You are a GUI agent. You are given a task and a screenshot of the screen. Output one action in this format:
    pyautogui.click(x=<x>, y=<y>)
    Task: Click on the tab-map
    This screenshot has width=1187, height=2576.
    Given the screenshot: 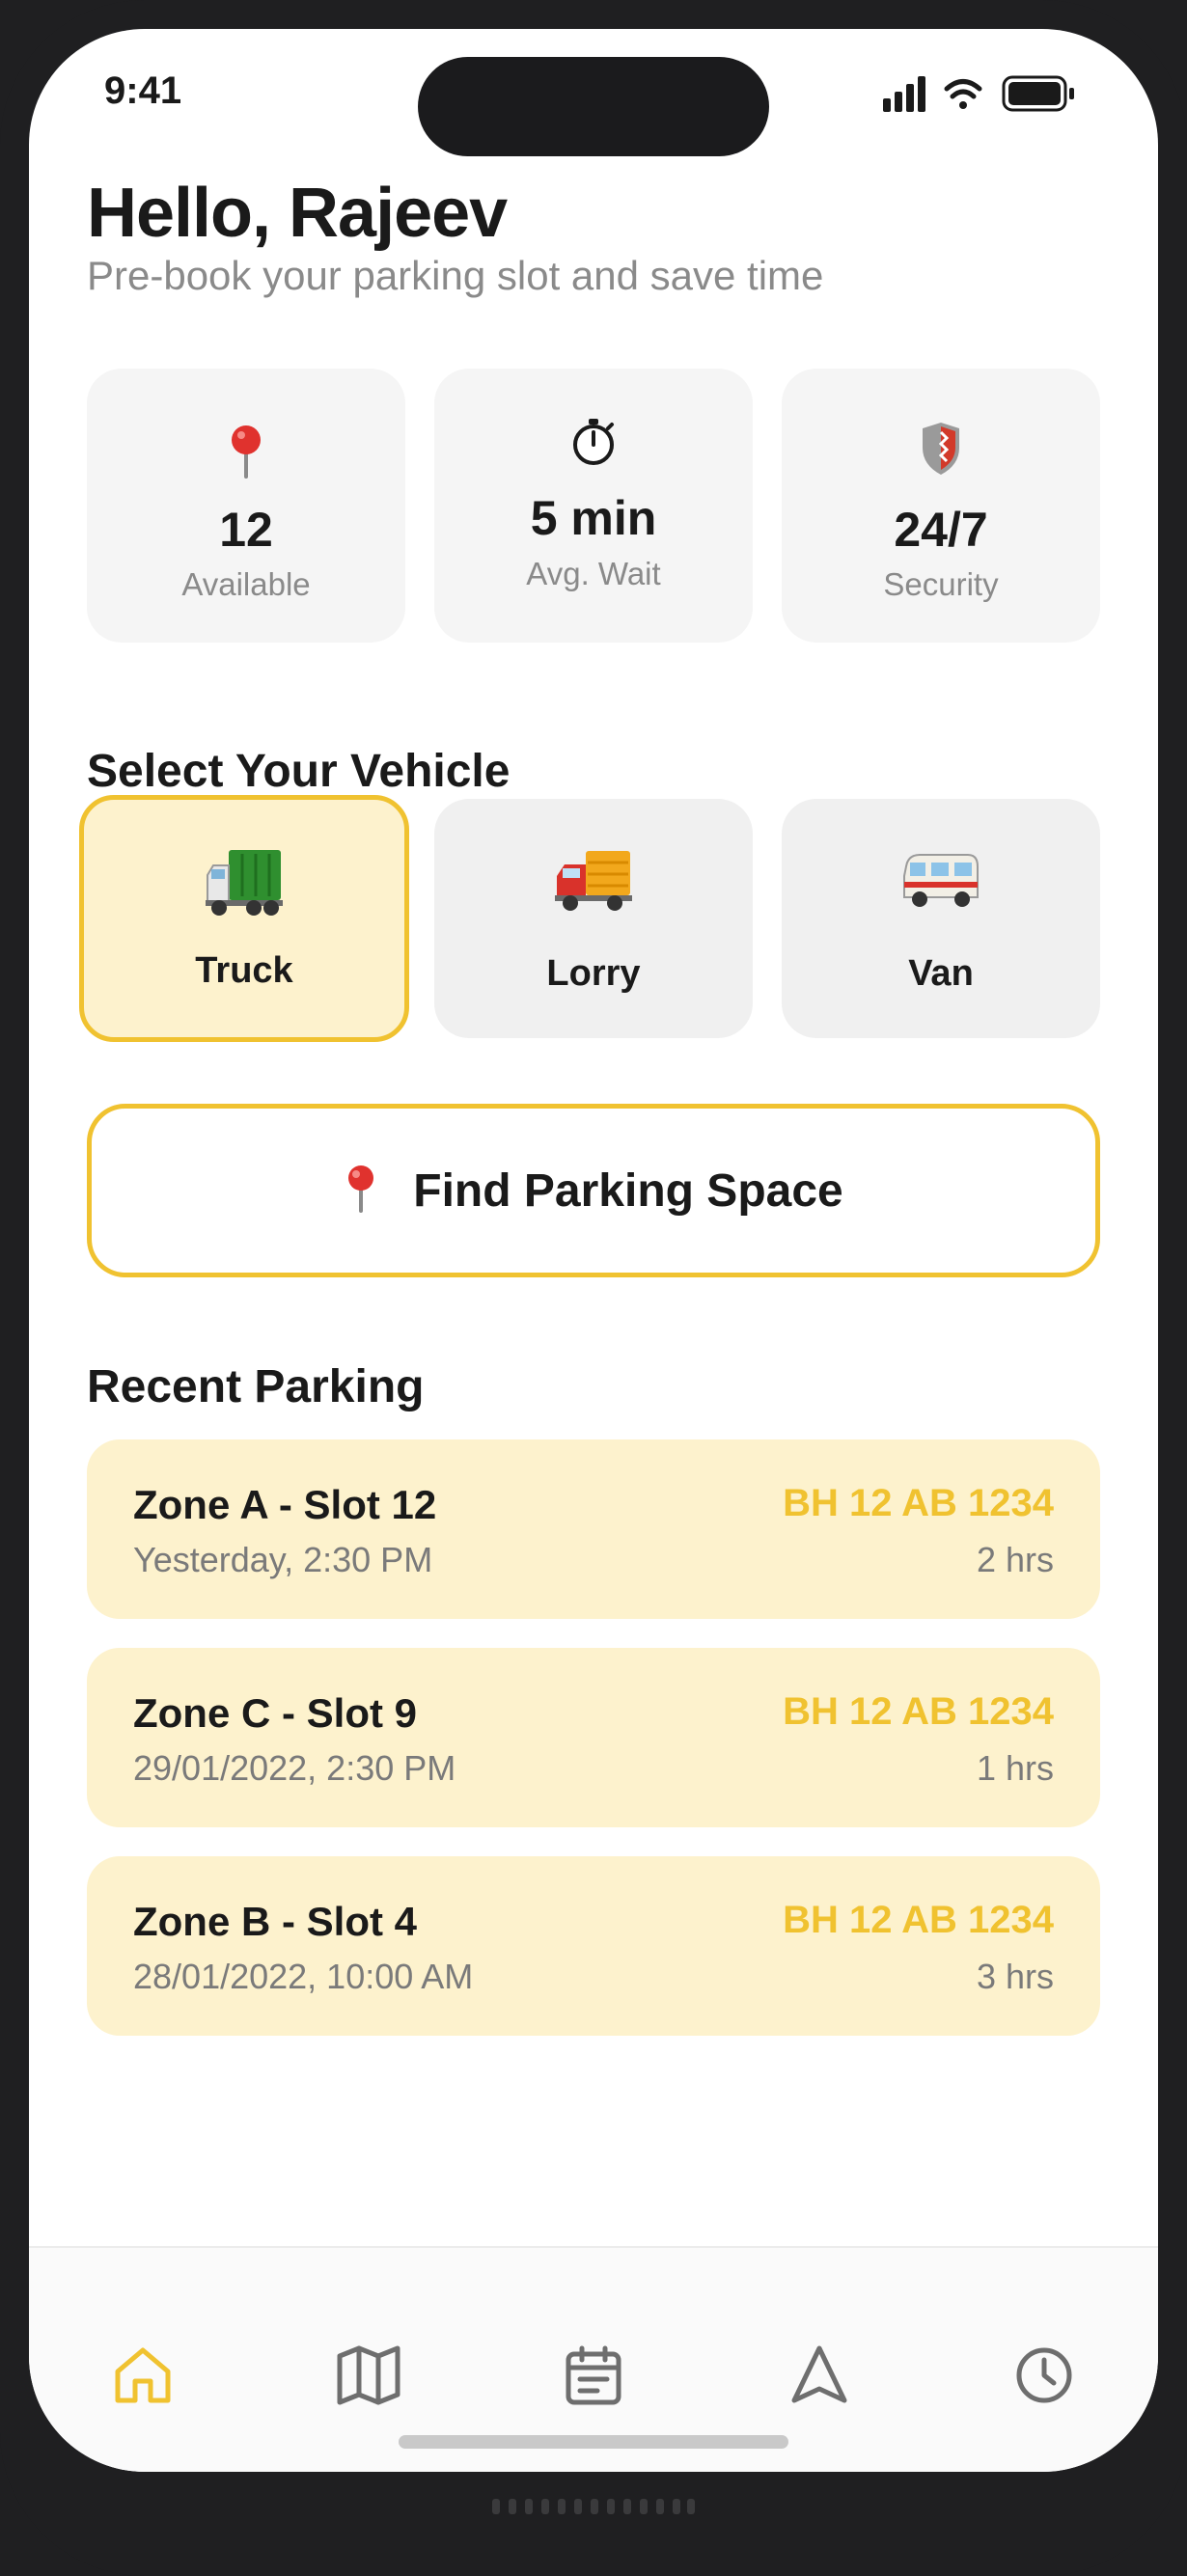 What is the action you would take?
    pyautogui.click(x=368, y=2375)
    